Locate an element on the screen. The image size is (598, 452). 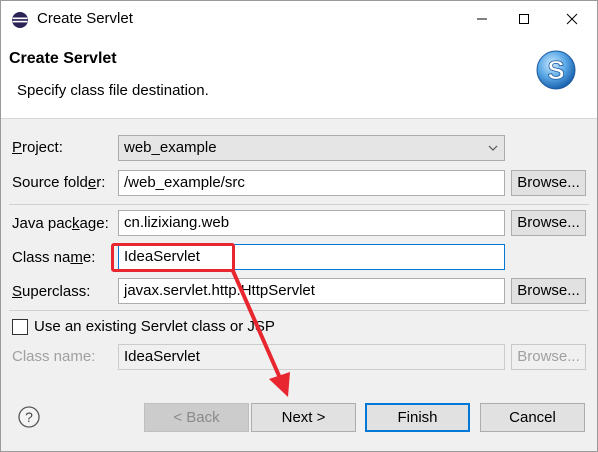
maximize-button is located at coordinates (524, 19).